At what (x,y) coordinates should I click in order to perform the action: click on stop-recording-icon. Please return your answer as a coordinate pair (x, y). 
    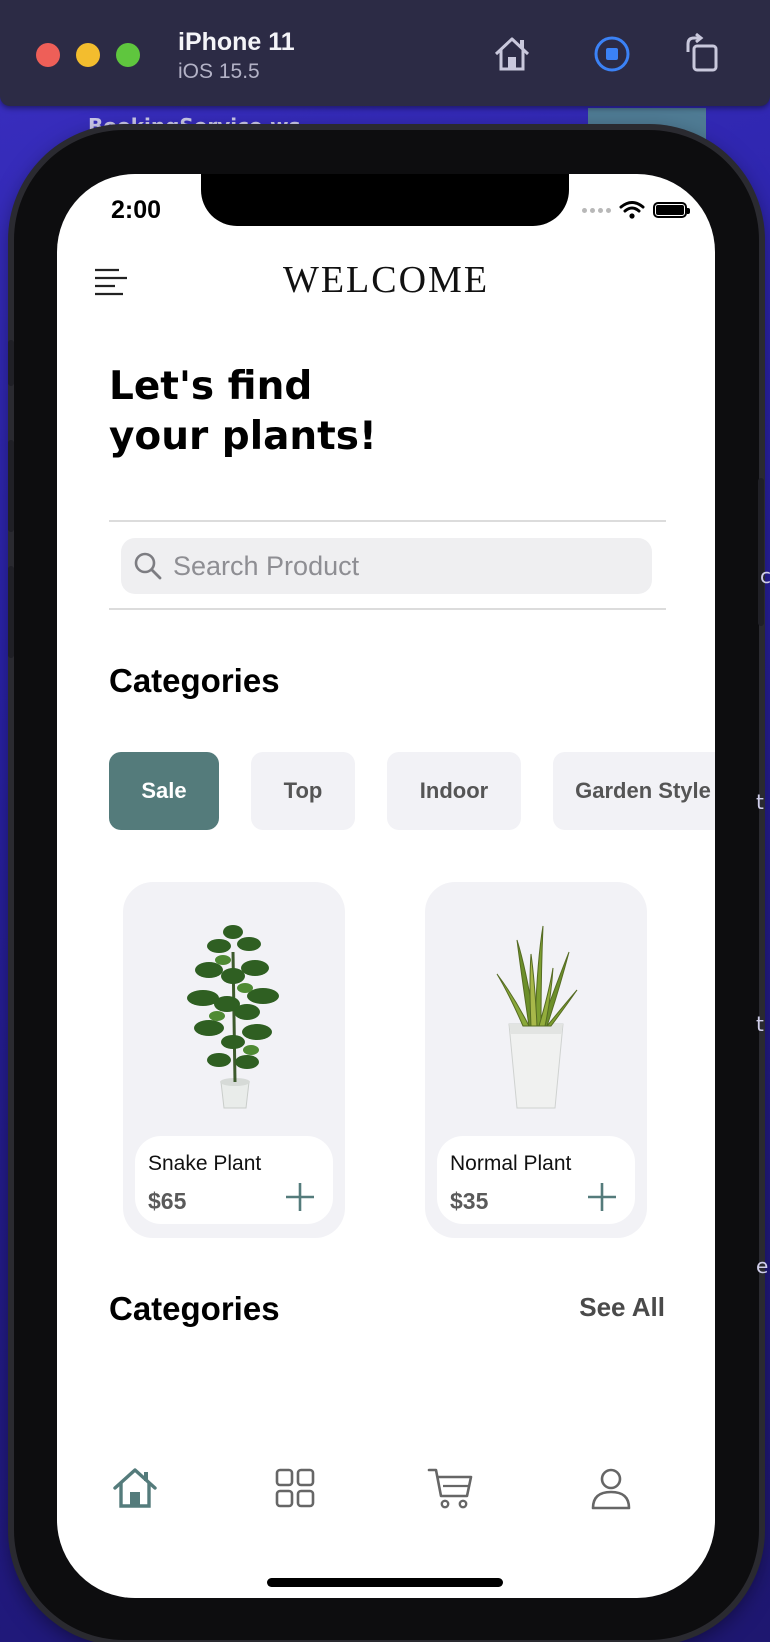
    Looking at the image, I should click on (612, 54).